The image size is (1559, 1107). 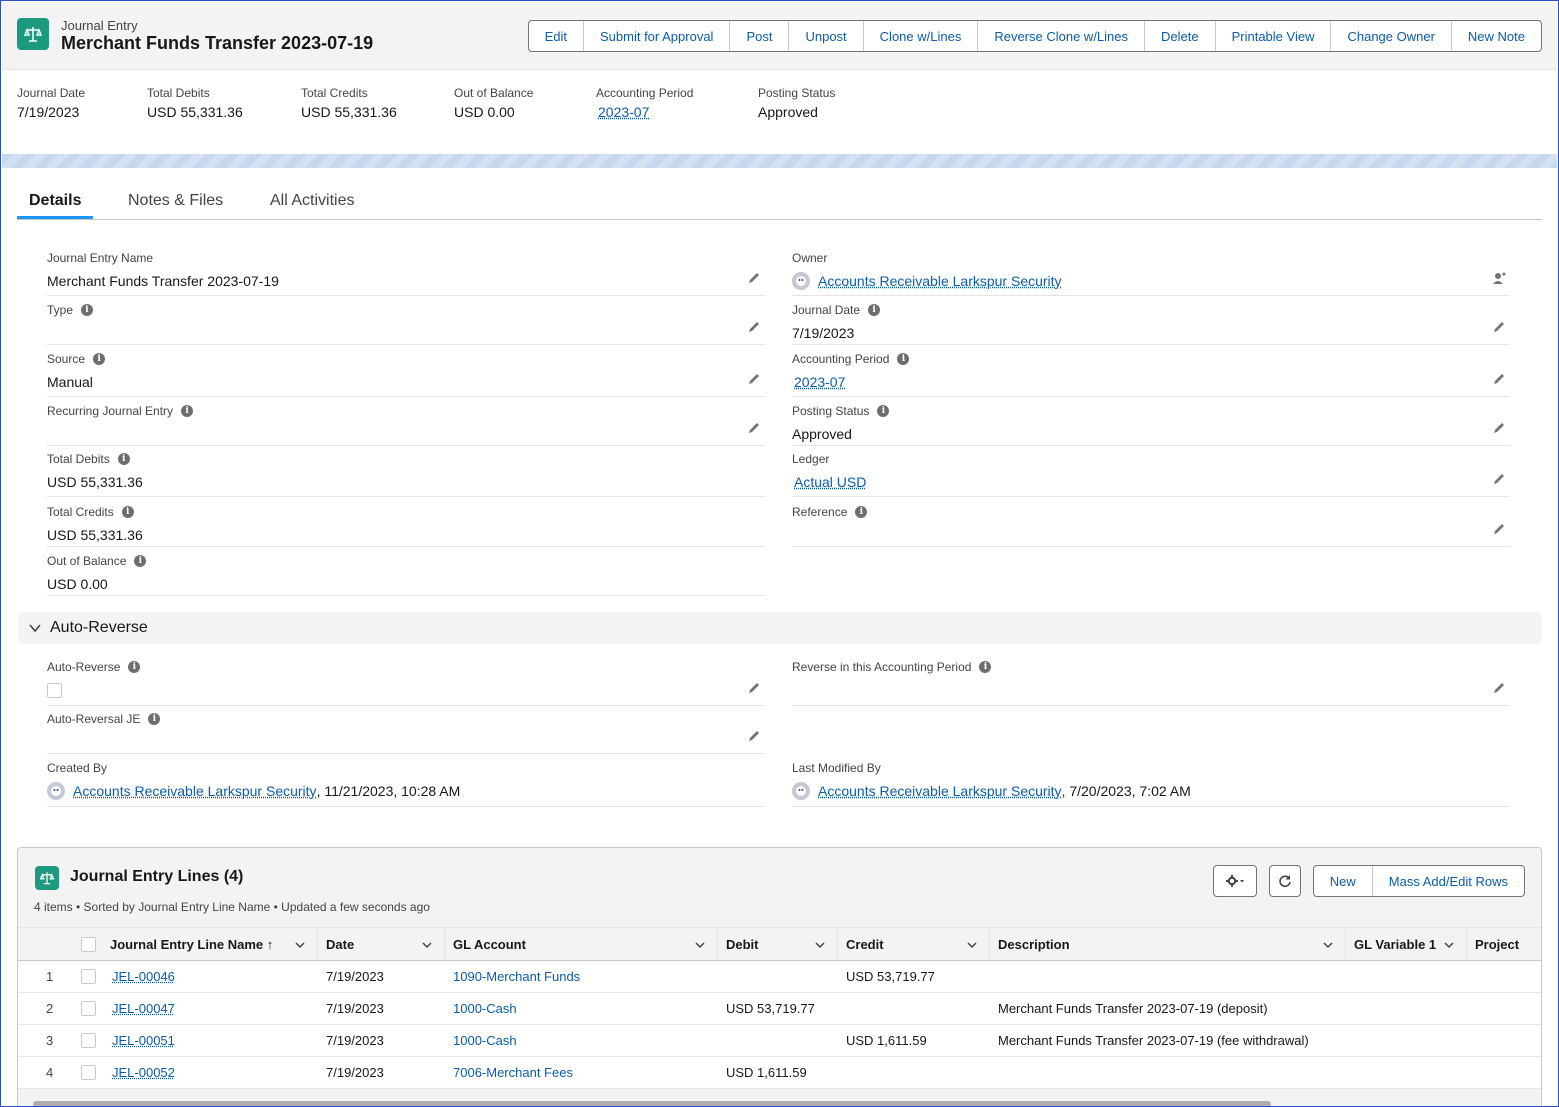 What do you see at coordinates (312, 201) in the screenshot?
I see `tab-all-activities: All Activities` at bounding box center [312, 201].